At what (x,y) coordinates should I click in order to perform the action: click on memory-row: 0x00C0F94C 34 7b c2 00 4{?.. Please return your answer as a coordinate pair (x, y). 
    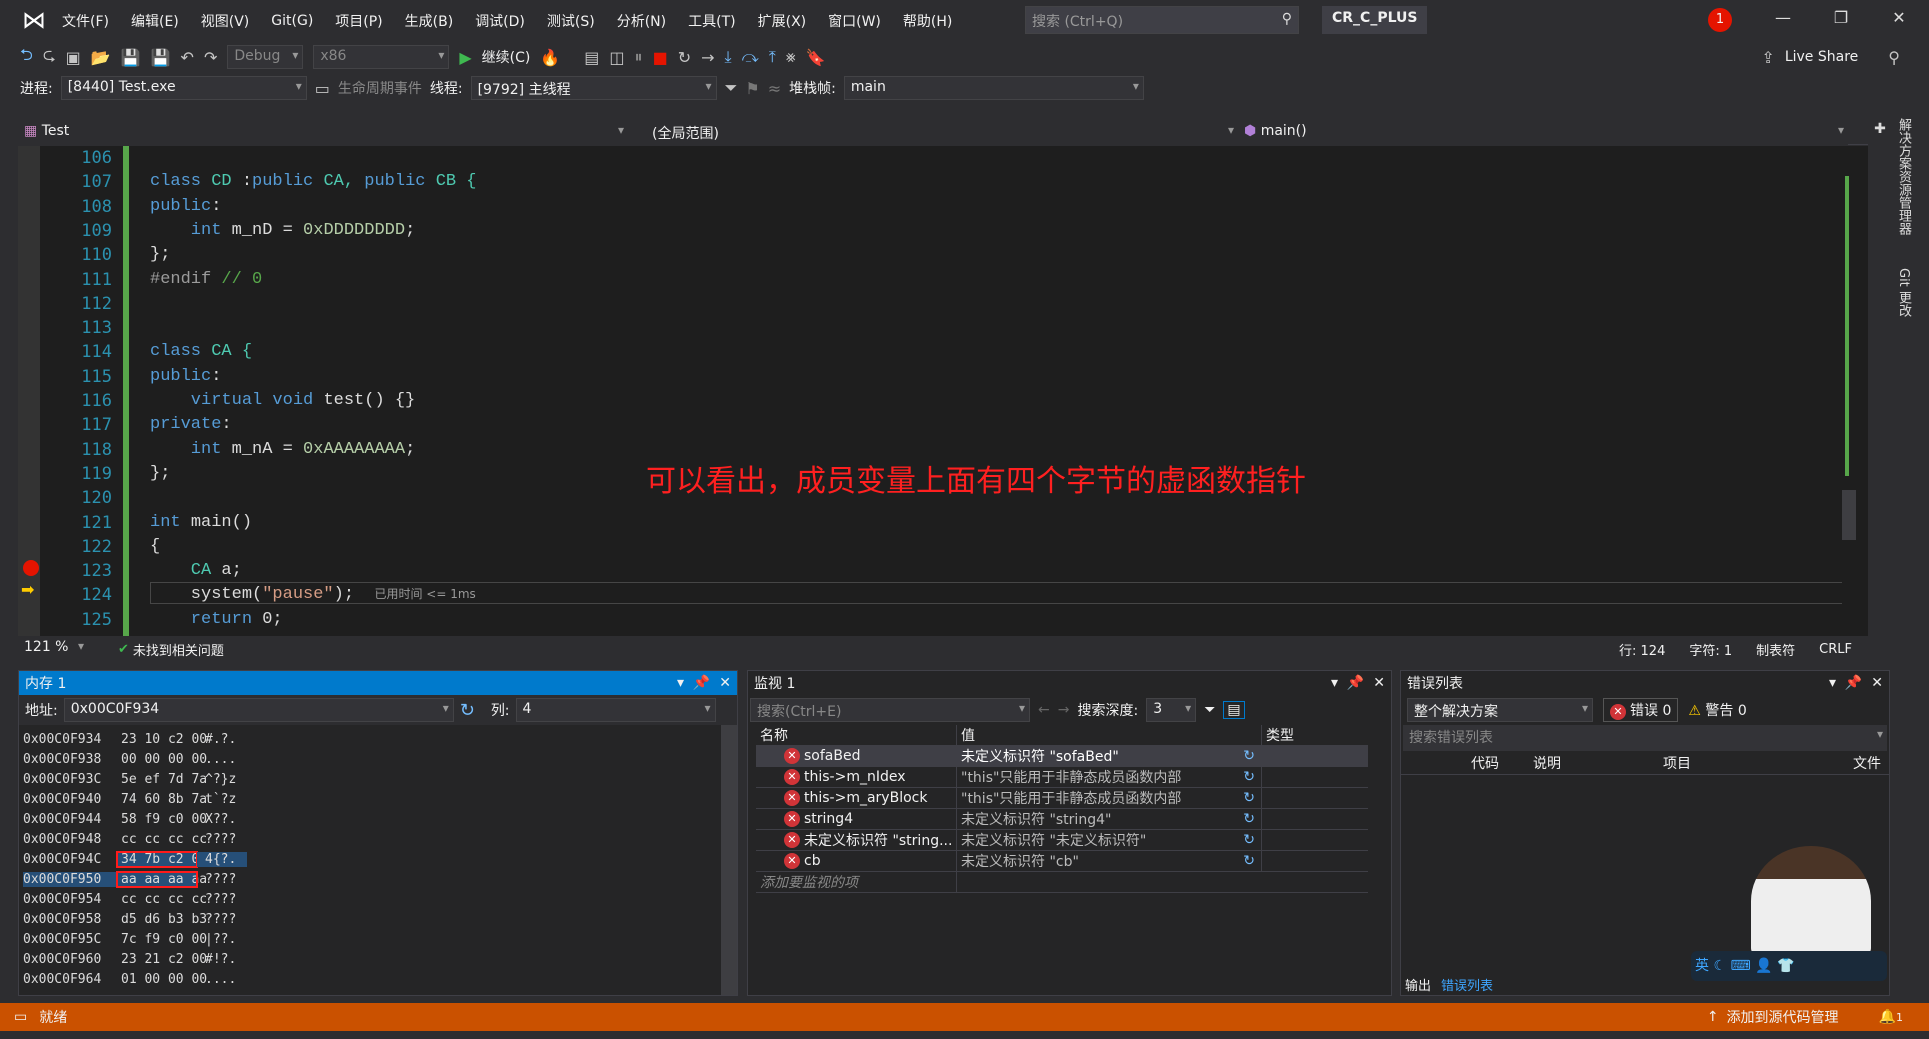
    Looking at the image, I should click on (378, 859).